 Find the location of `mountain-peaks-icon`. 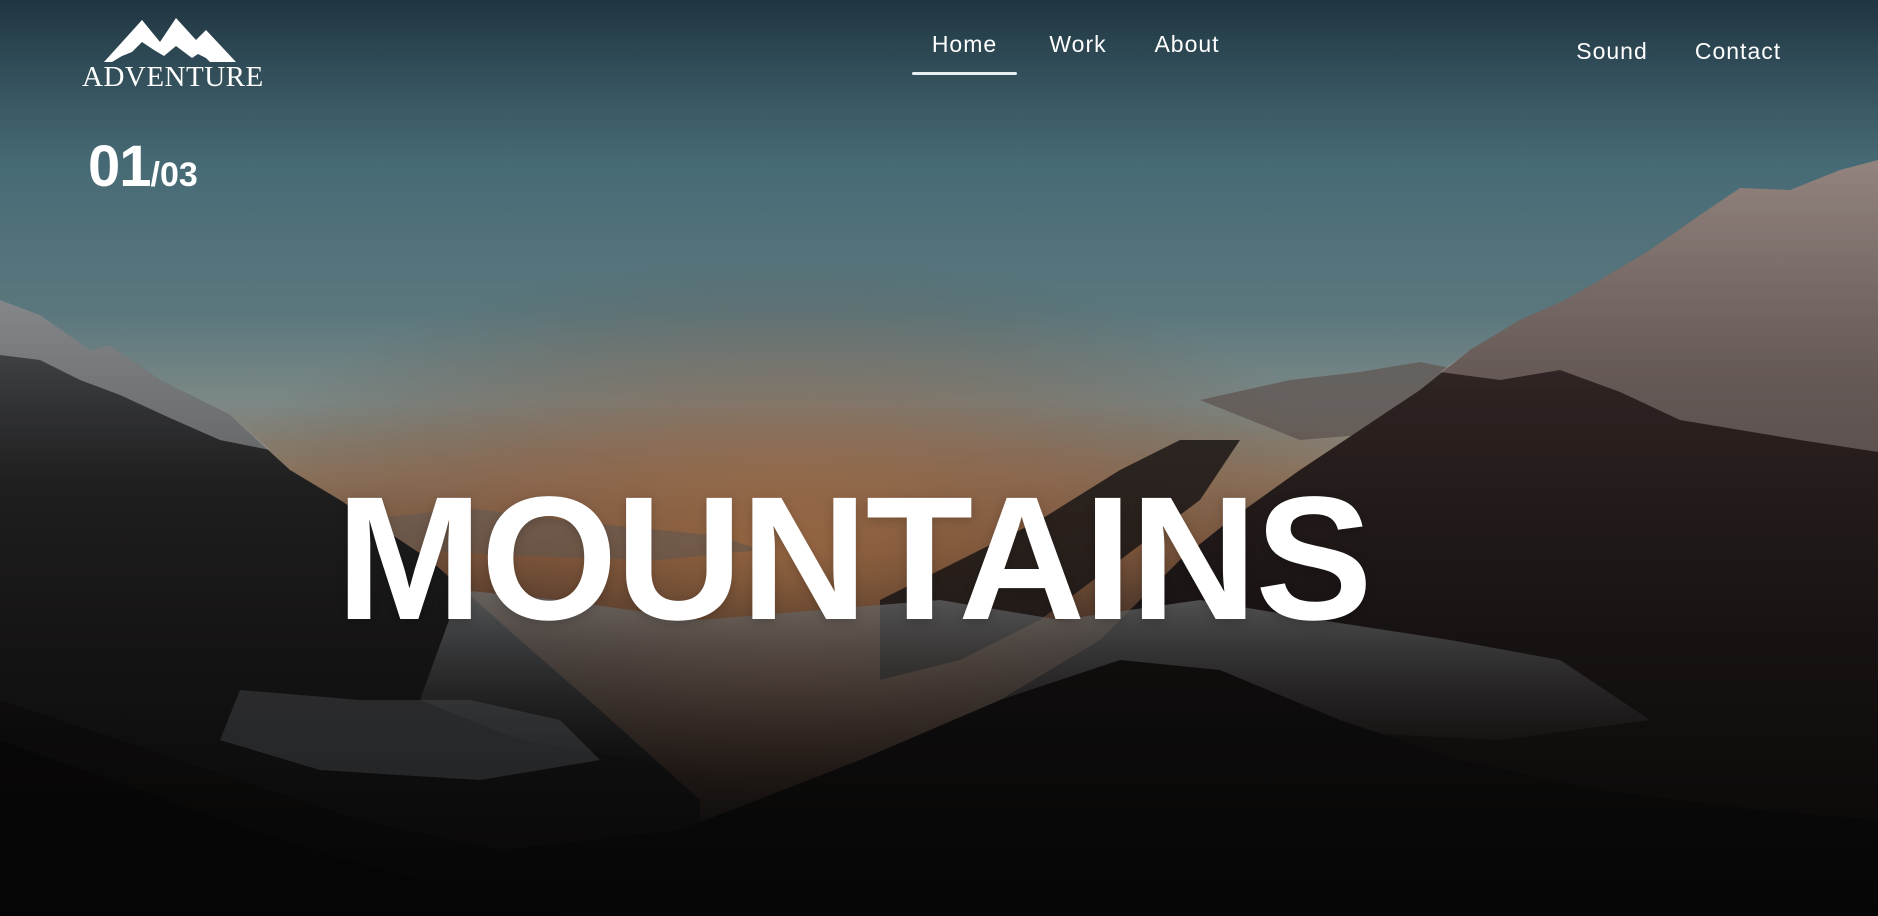

mountain-peaks-icon is located at coordinates (170, 40).